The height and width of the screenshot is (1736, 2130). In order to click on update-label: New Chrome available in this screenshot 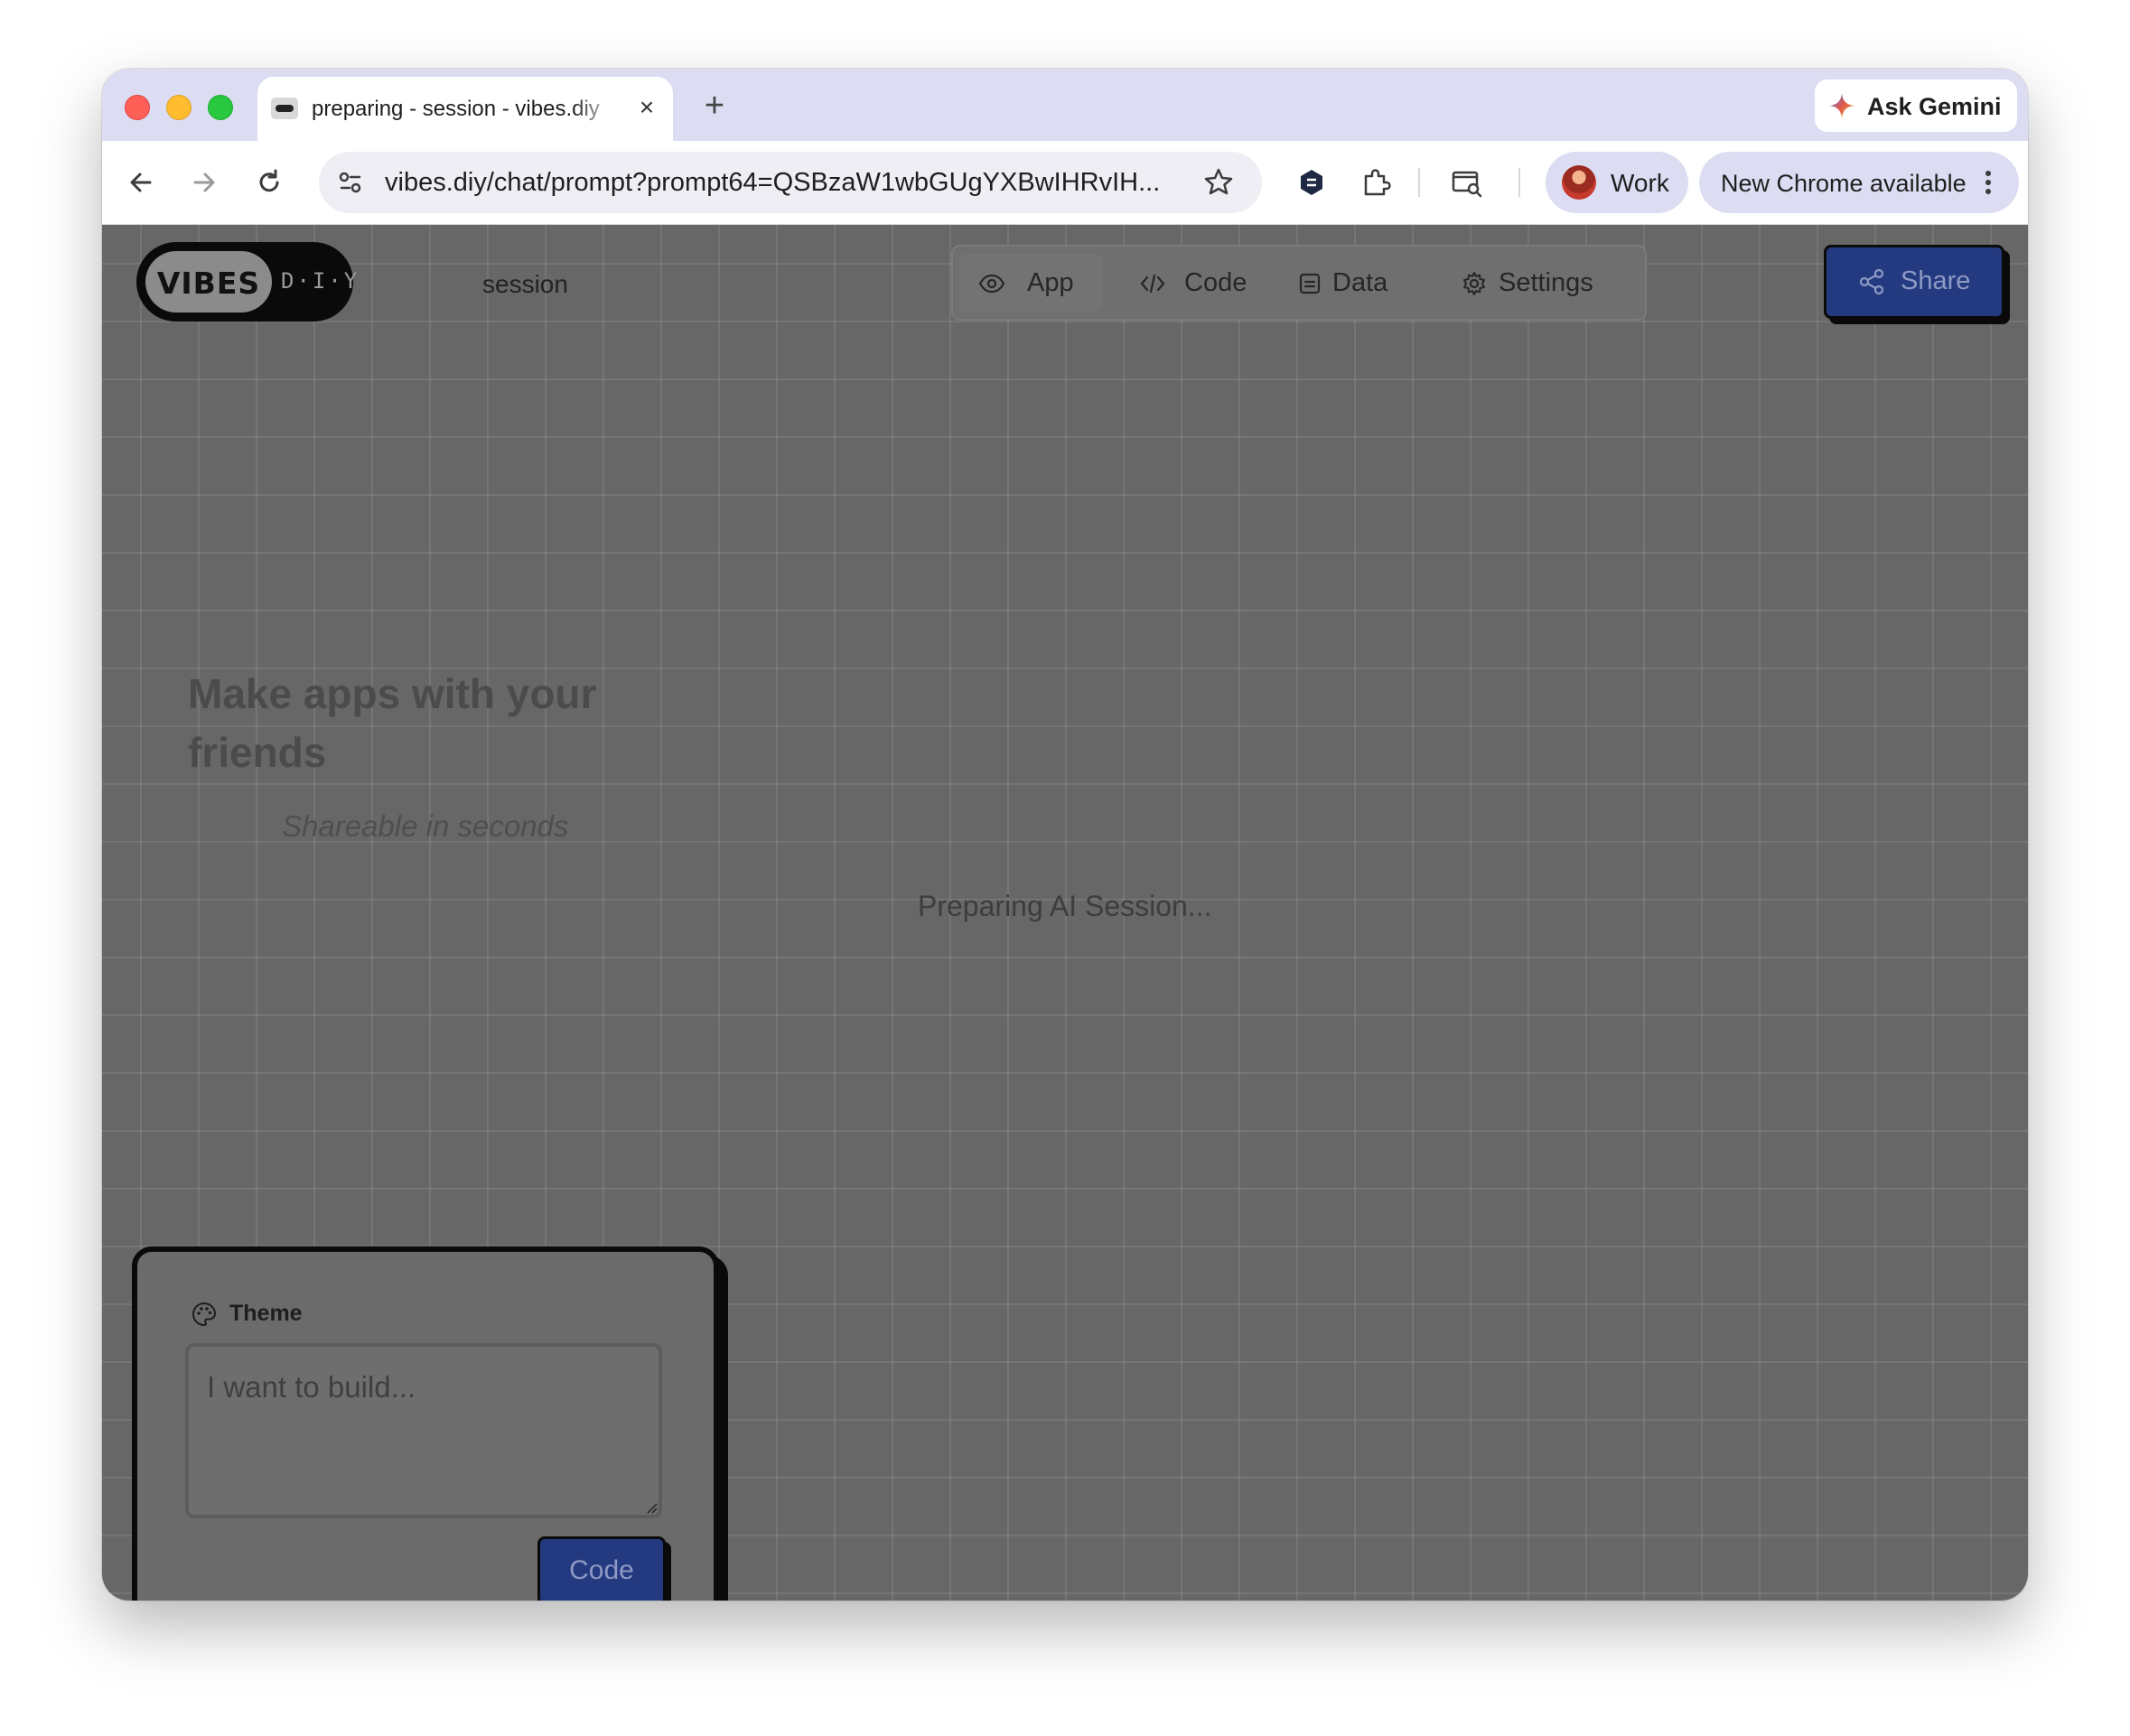, I will do `click(1844, 183)`.